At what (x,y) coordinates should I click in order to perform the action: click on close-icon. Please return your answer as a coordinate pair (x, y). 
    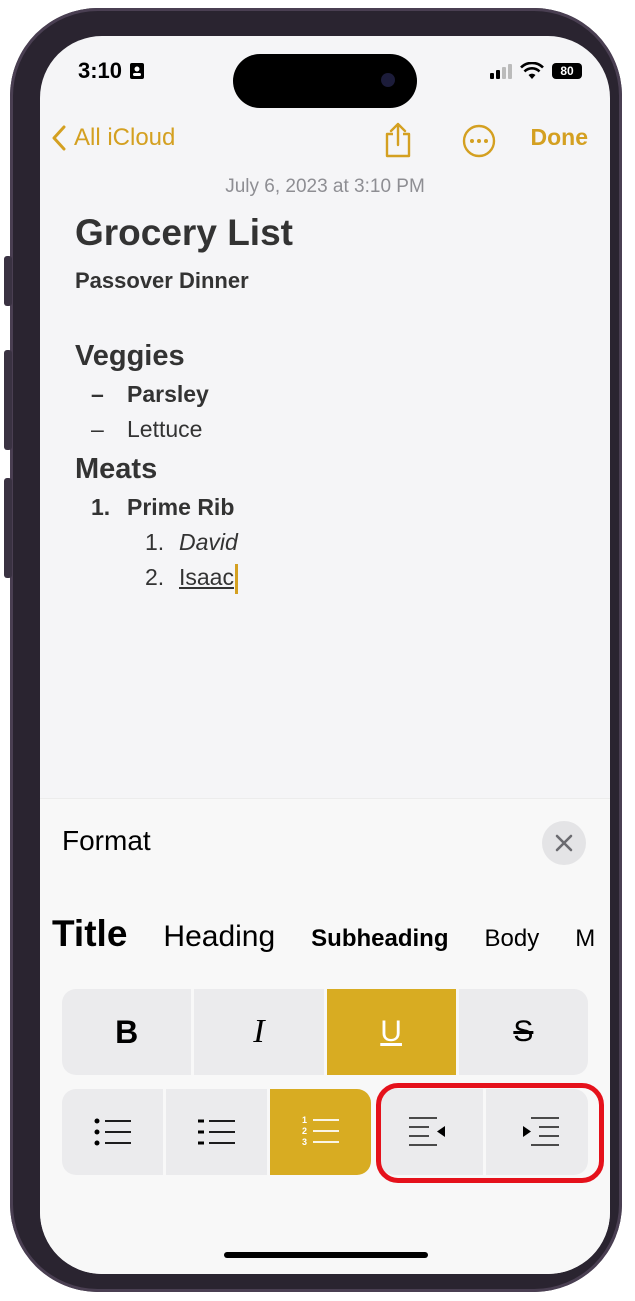
    Looking at the image, I should click on (564, 843).